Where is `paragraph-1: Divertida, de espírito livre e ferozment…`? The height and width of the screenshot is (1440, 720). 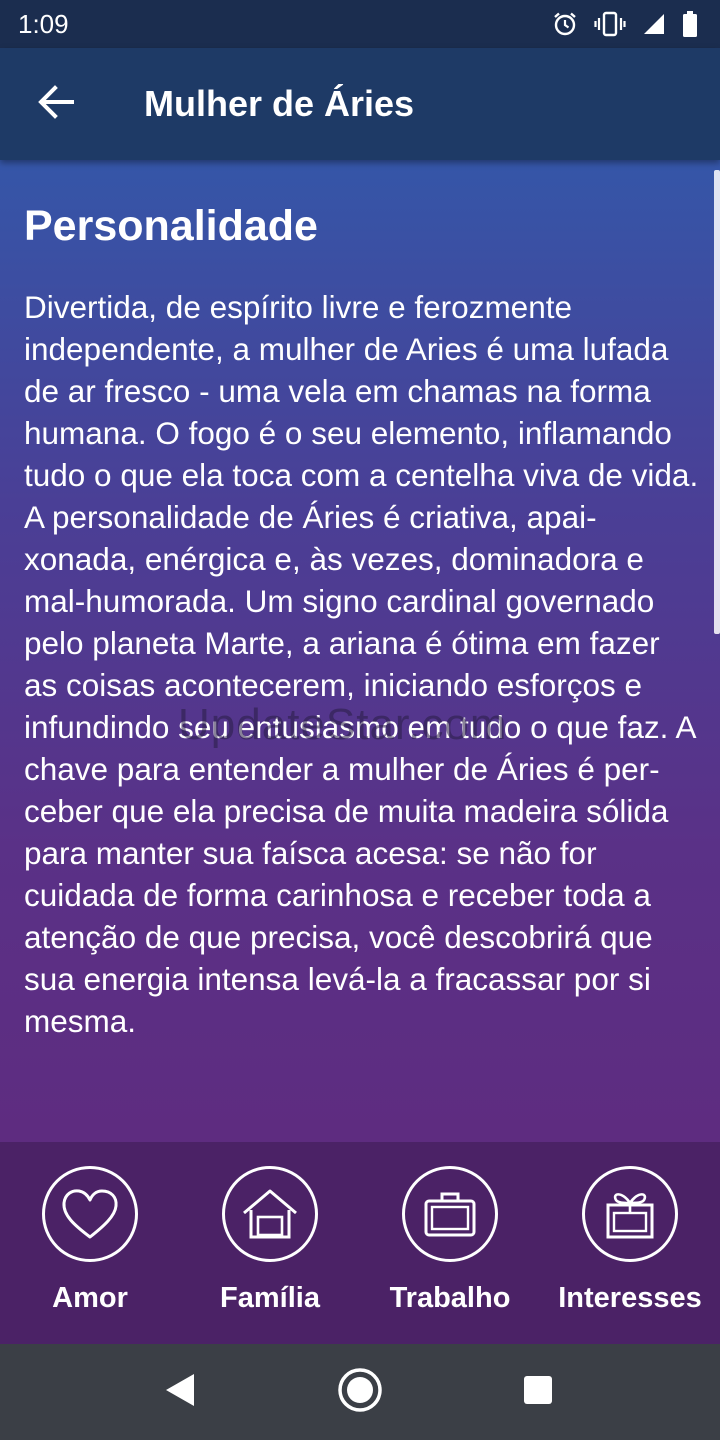 paragraph-1: Divertida, de espírito livre e ferozment… is located at coordinates (361, 391).